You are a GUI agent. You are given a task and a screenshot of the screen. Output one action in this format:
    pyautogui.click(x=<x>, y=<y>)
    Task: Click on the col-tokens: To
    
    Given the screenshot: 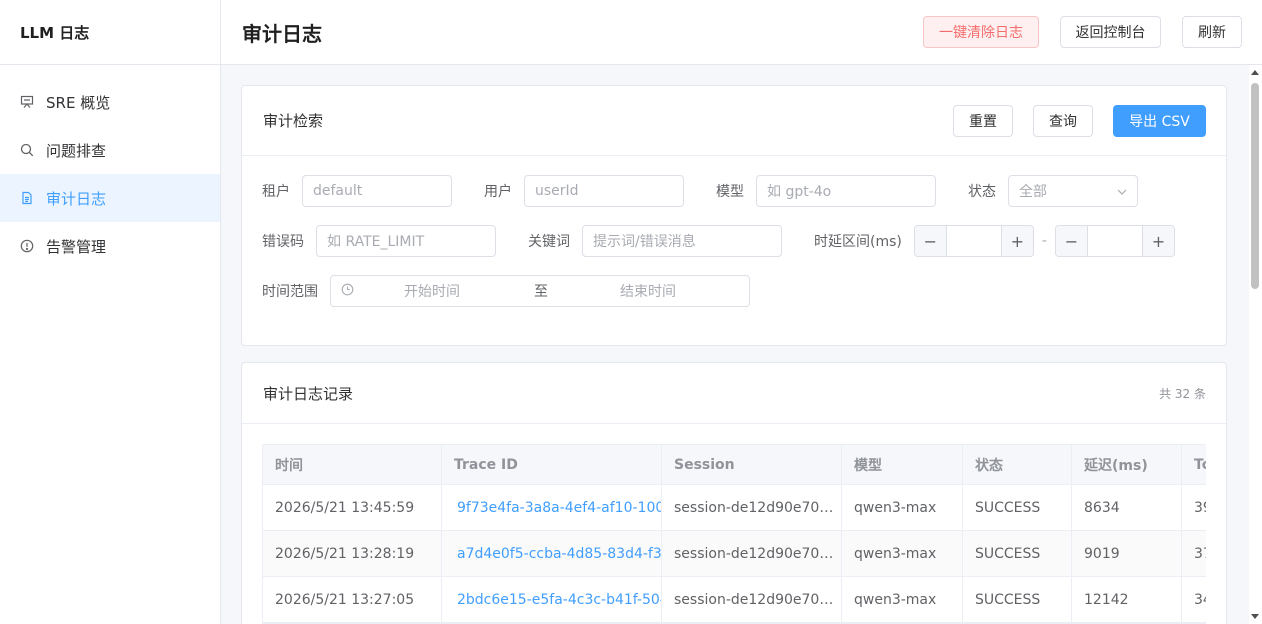 What is the action you would take?
    pyautogui.click(x=1194, y=464)
    